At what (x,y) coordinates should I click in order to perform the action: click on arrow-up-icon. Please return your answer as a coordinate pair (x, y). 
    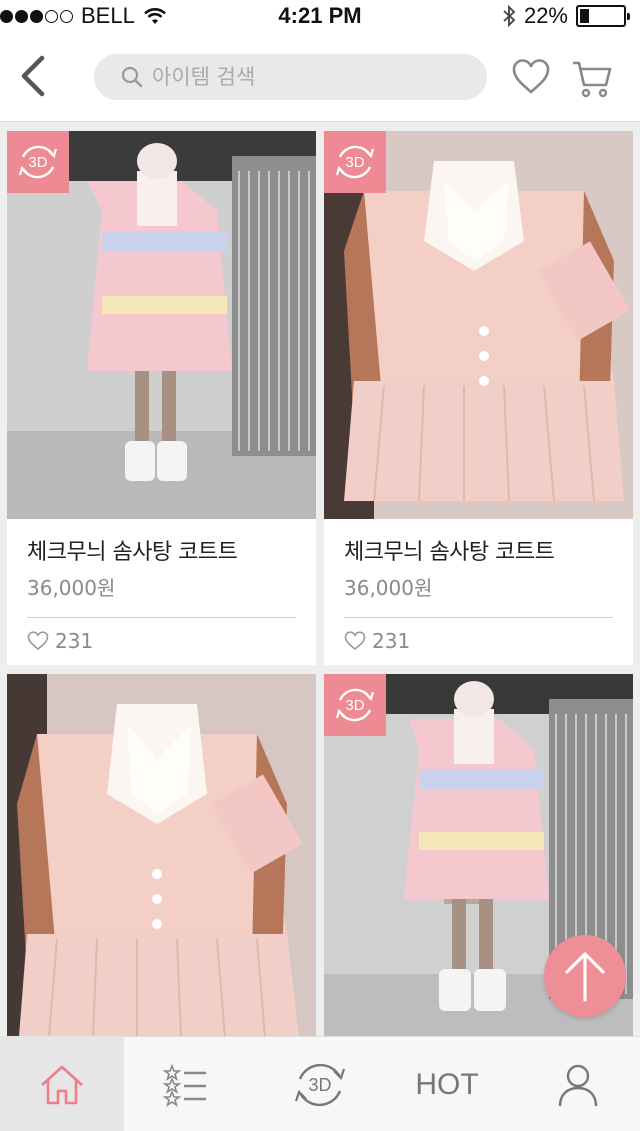
    Looking at the image, I should click on (585, 977).